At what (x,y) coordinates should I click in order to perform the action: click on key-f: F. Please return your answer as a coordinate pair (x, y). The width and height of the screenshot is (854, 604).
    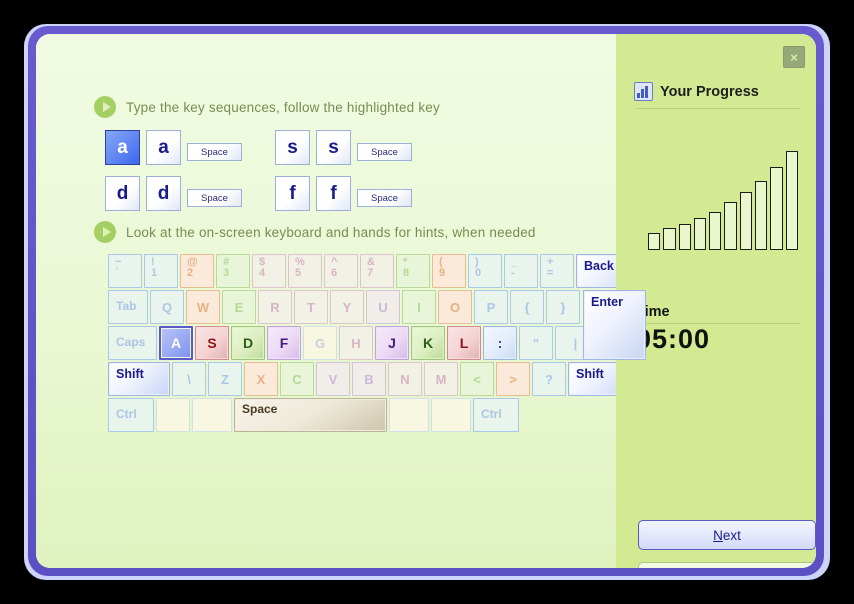
    Looking at the image, I should click on (284, 343).